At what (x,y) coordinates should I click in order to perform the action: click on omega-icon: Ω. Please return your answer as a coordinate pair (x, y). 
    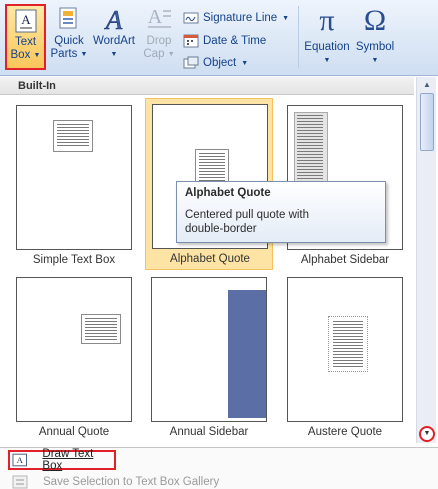
    Looking at the image, I should click on (375, 20).